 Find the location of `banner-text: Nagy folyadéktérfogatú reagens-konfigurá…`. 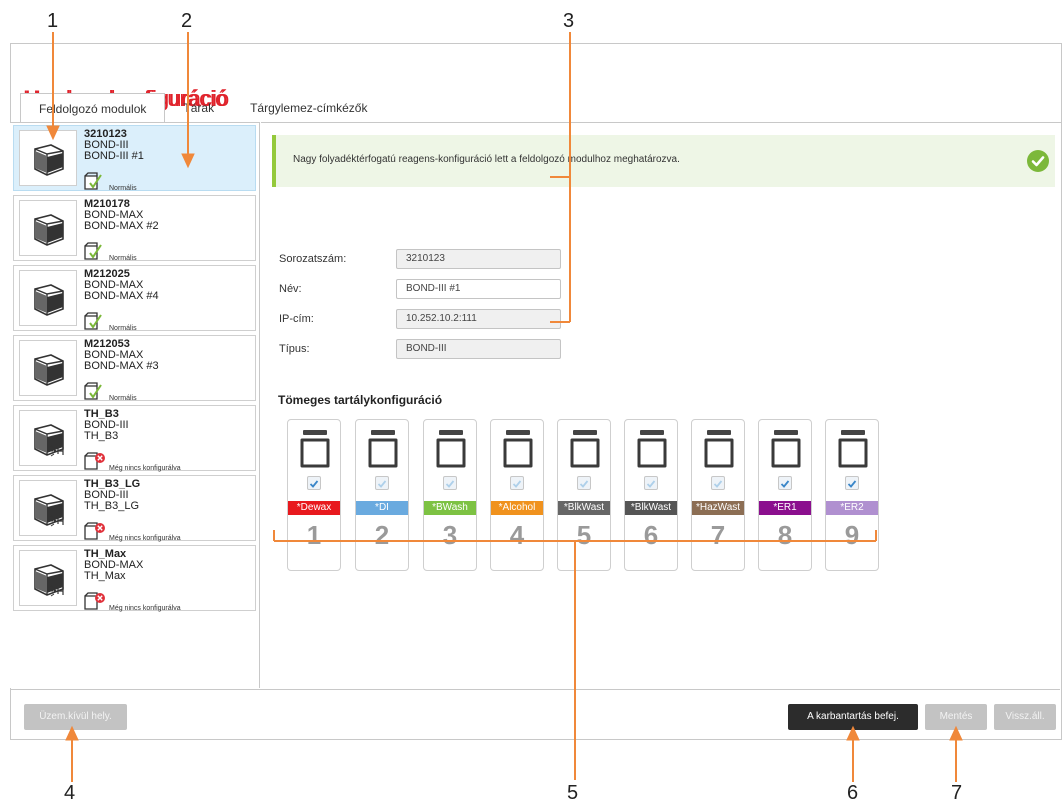

banner-text: Nagy folyadéktérfogatú reagens-konfigurá… is located at coordinates (486, 159).